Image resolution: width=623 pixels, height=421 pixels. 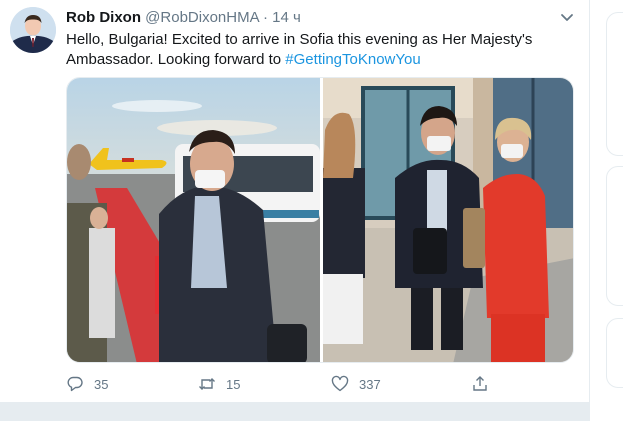 What do you see at coordinates (233, 384) in the screenshot?
I see `retweet-count: 15` at bounding box center [233, 384].